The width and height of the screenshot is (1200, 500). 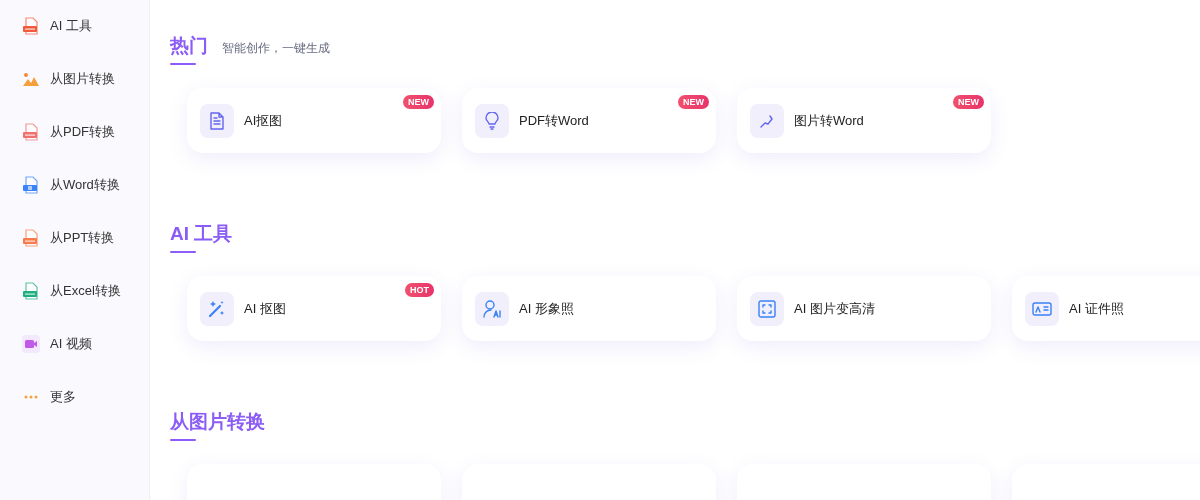 What do you see at coordinates (201, 234) in the screenshot?
I see `section-title: AI 工具` at bounding box center [201, 234].